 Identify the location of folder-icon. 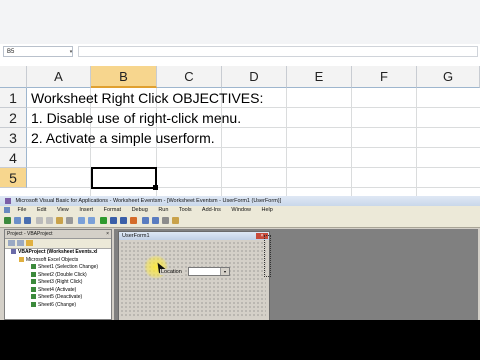
(21, 259).